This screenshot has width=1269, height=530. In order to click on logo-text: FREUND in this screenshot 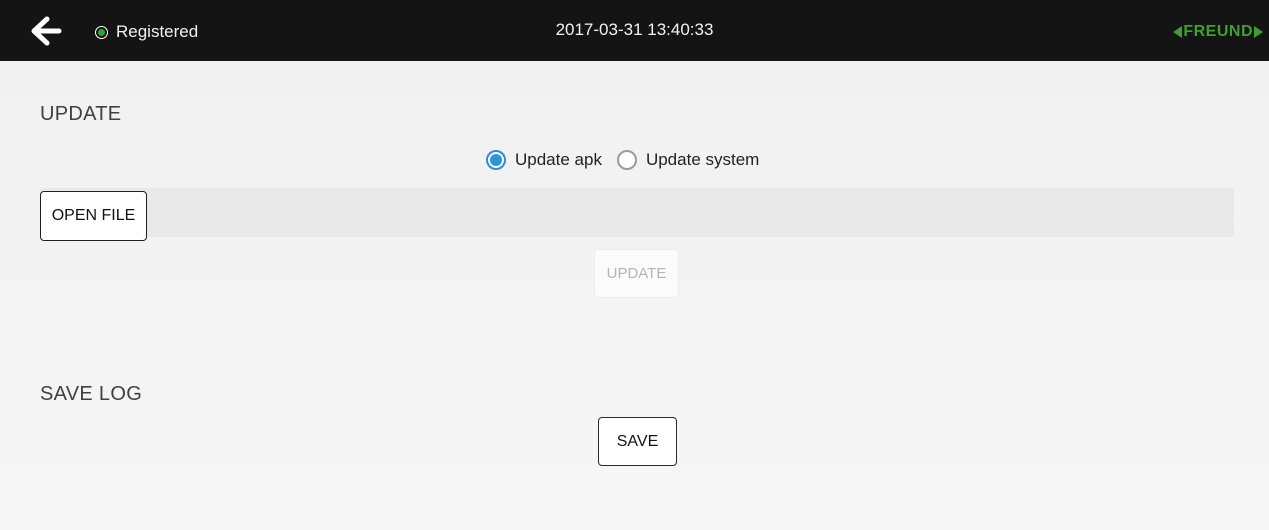, I will do `click(1218, 31)`.